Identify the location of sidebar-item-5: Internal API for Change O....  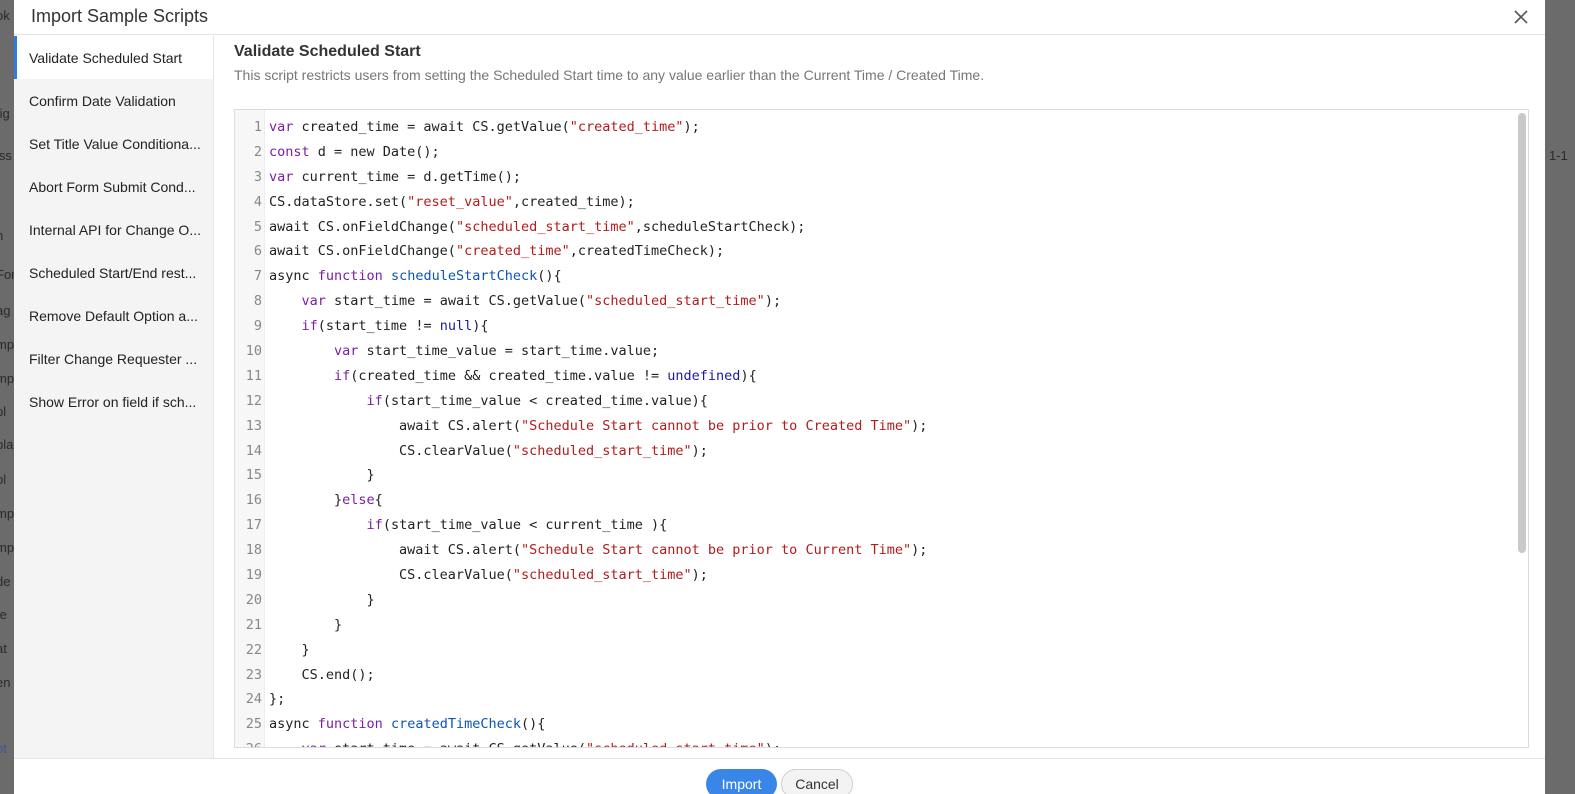
(113, 229).